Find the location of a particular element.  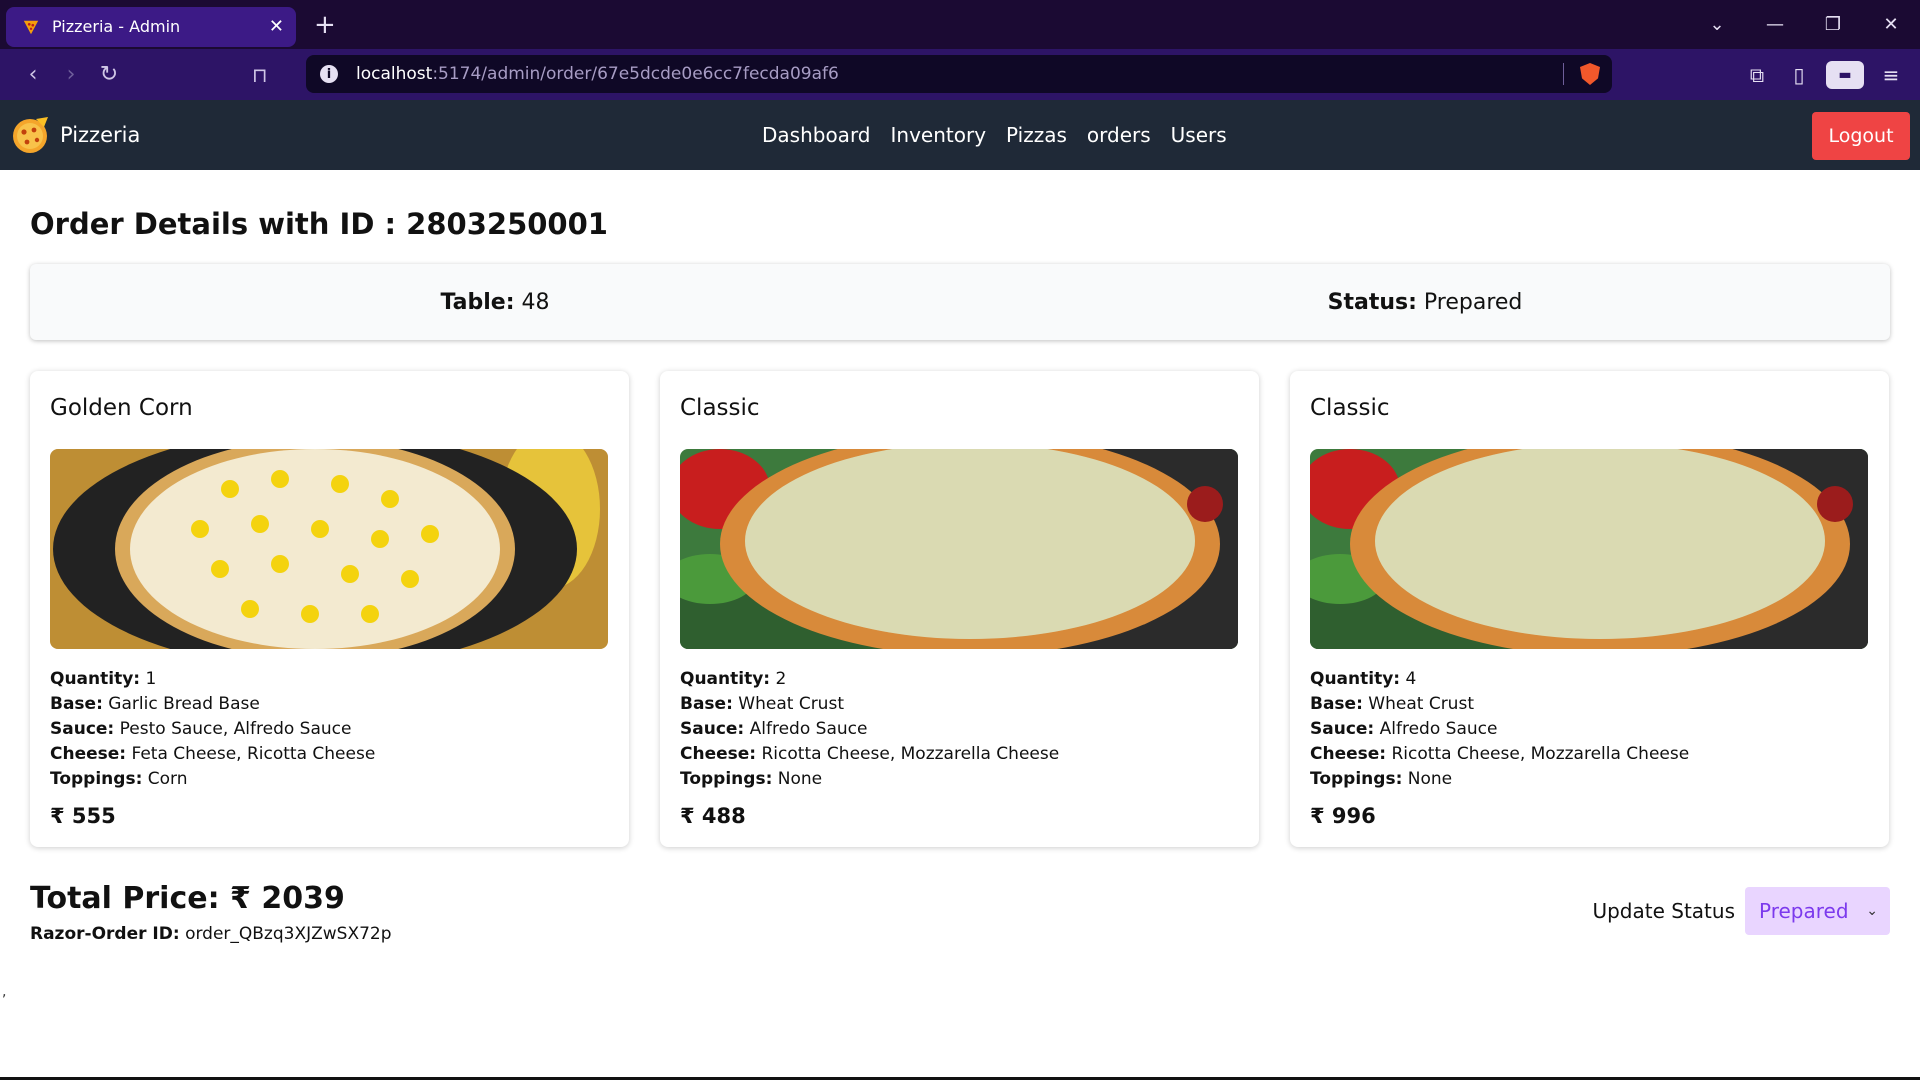

sidebar-icon: ▯ is located at coordinates (1799, 75).